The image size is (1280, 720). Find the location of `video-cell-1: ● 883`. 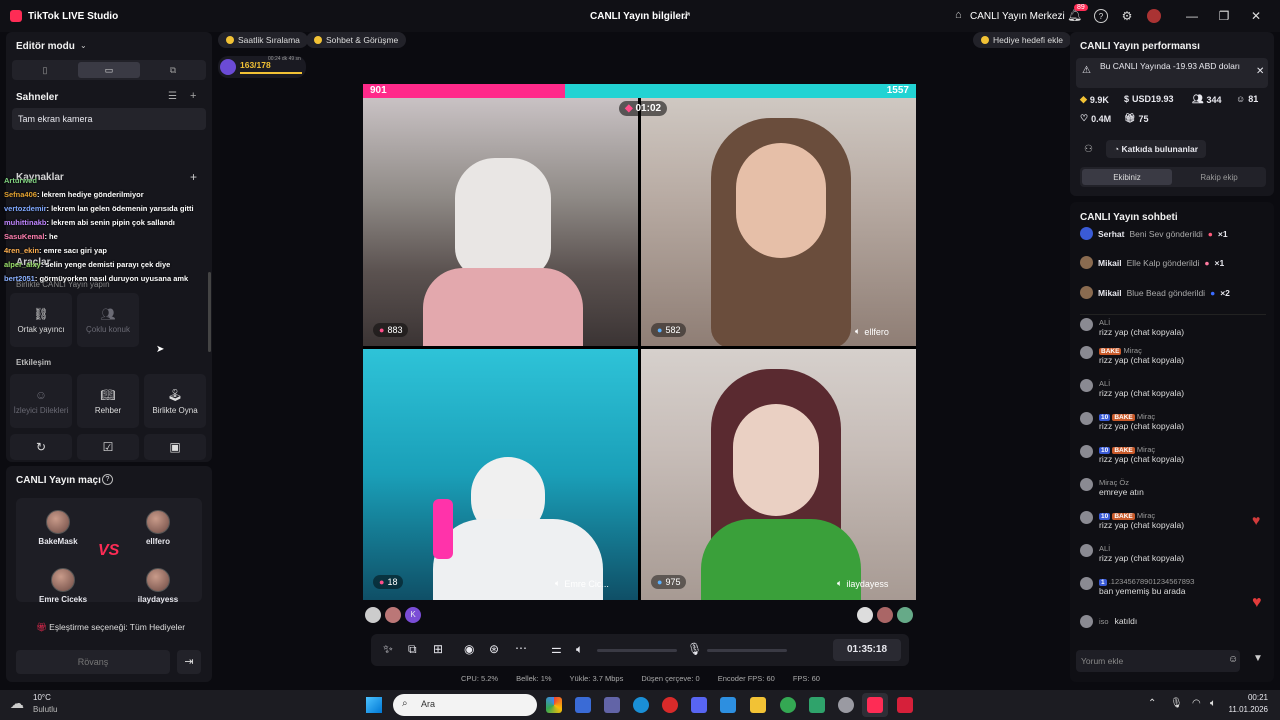

video-cell-1: ● 883 is located at coordinates (500, 222).